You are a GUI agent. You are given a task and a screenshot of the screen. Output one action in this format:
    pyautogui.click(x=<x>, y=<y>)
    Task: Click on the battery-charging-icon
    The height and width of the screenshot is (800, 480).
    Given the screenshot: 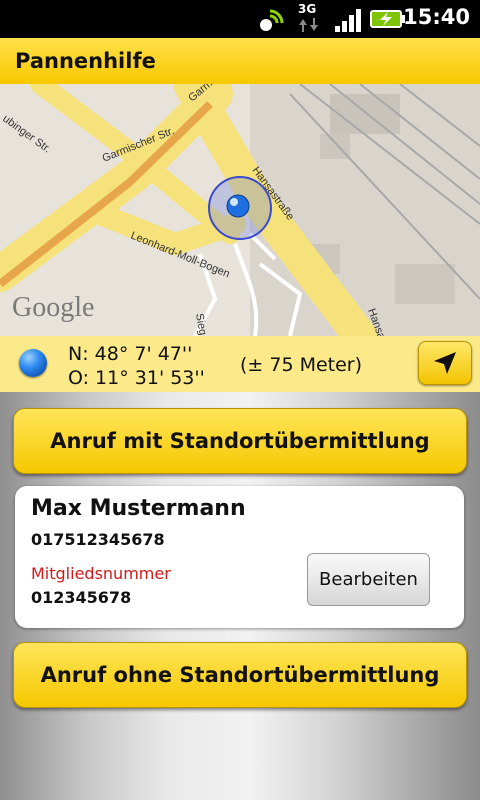 What is the action you would take?
    pyautogui.click(x=388, y=21)
    